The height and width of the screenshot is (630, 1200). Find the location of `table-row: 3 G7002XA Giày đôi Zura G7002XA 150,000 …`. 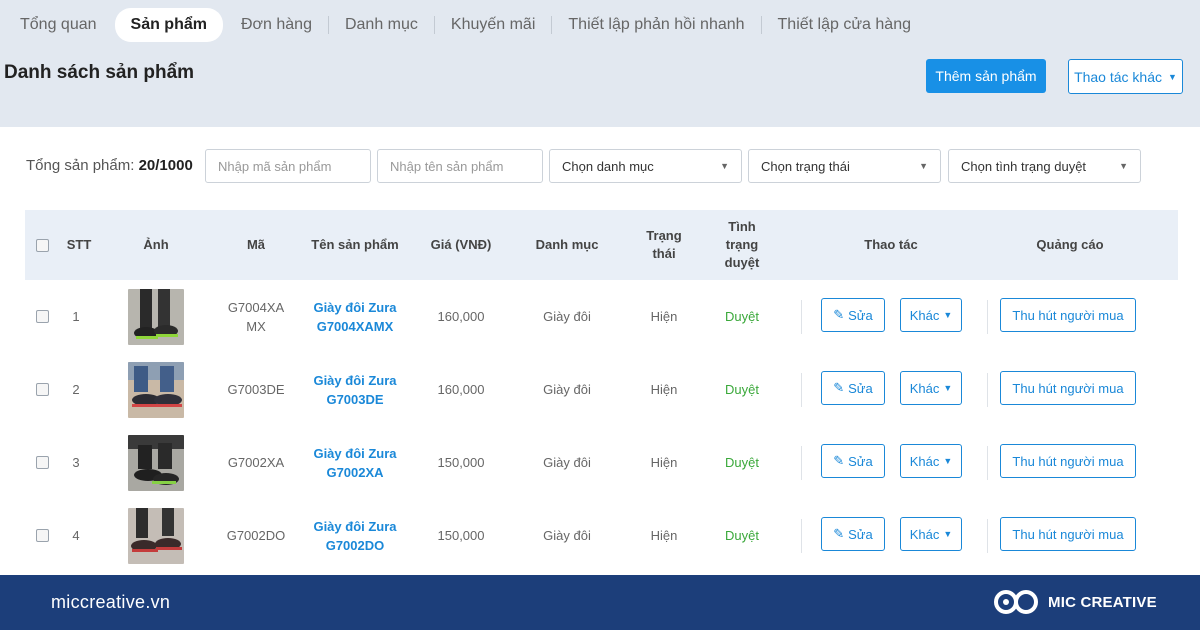

table-row: 3 G7002XA Giày đôi Zura G7002XA 150,000 … is located at coordinates (601, 462).